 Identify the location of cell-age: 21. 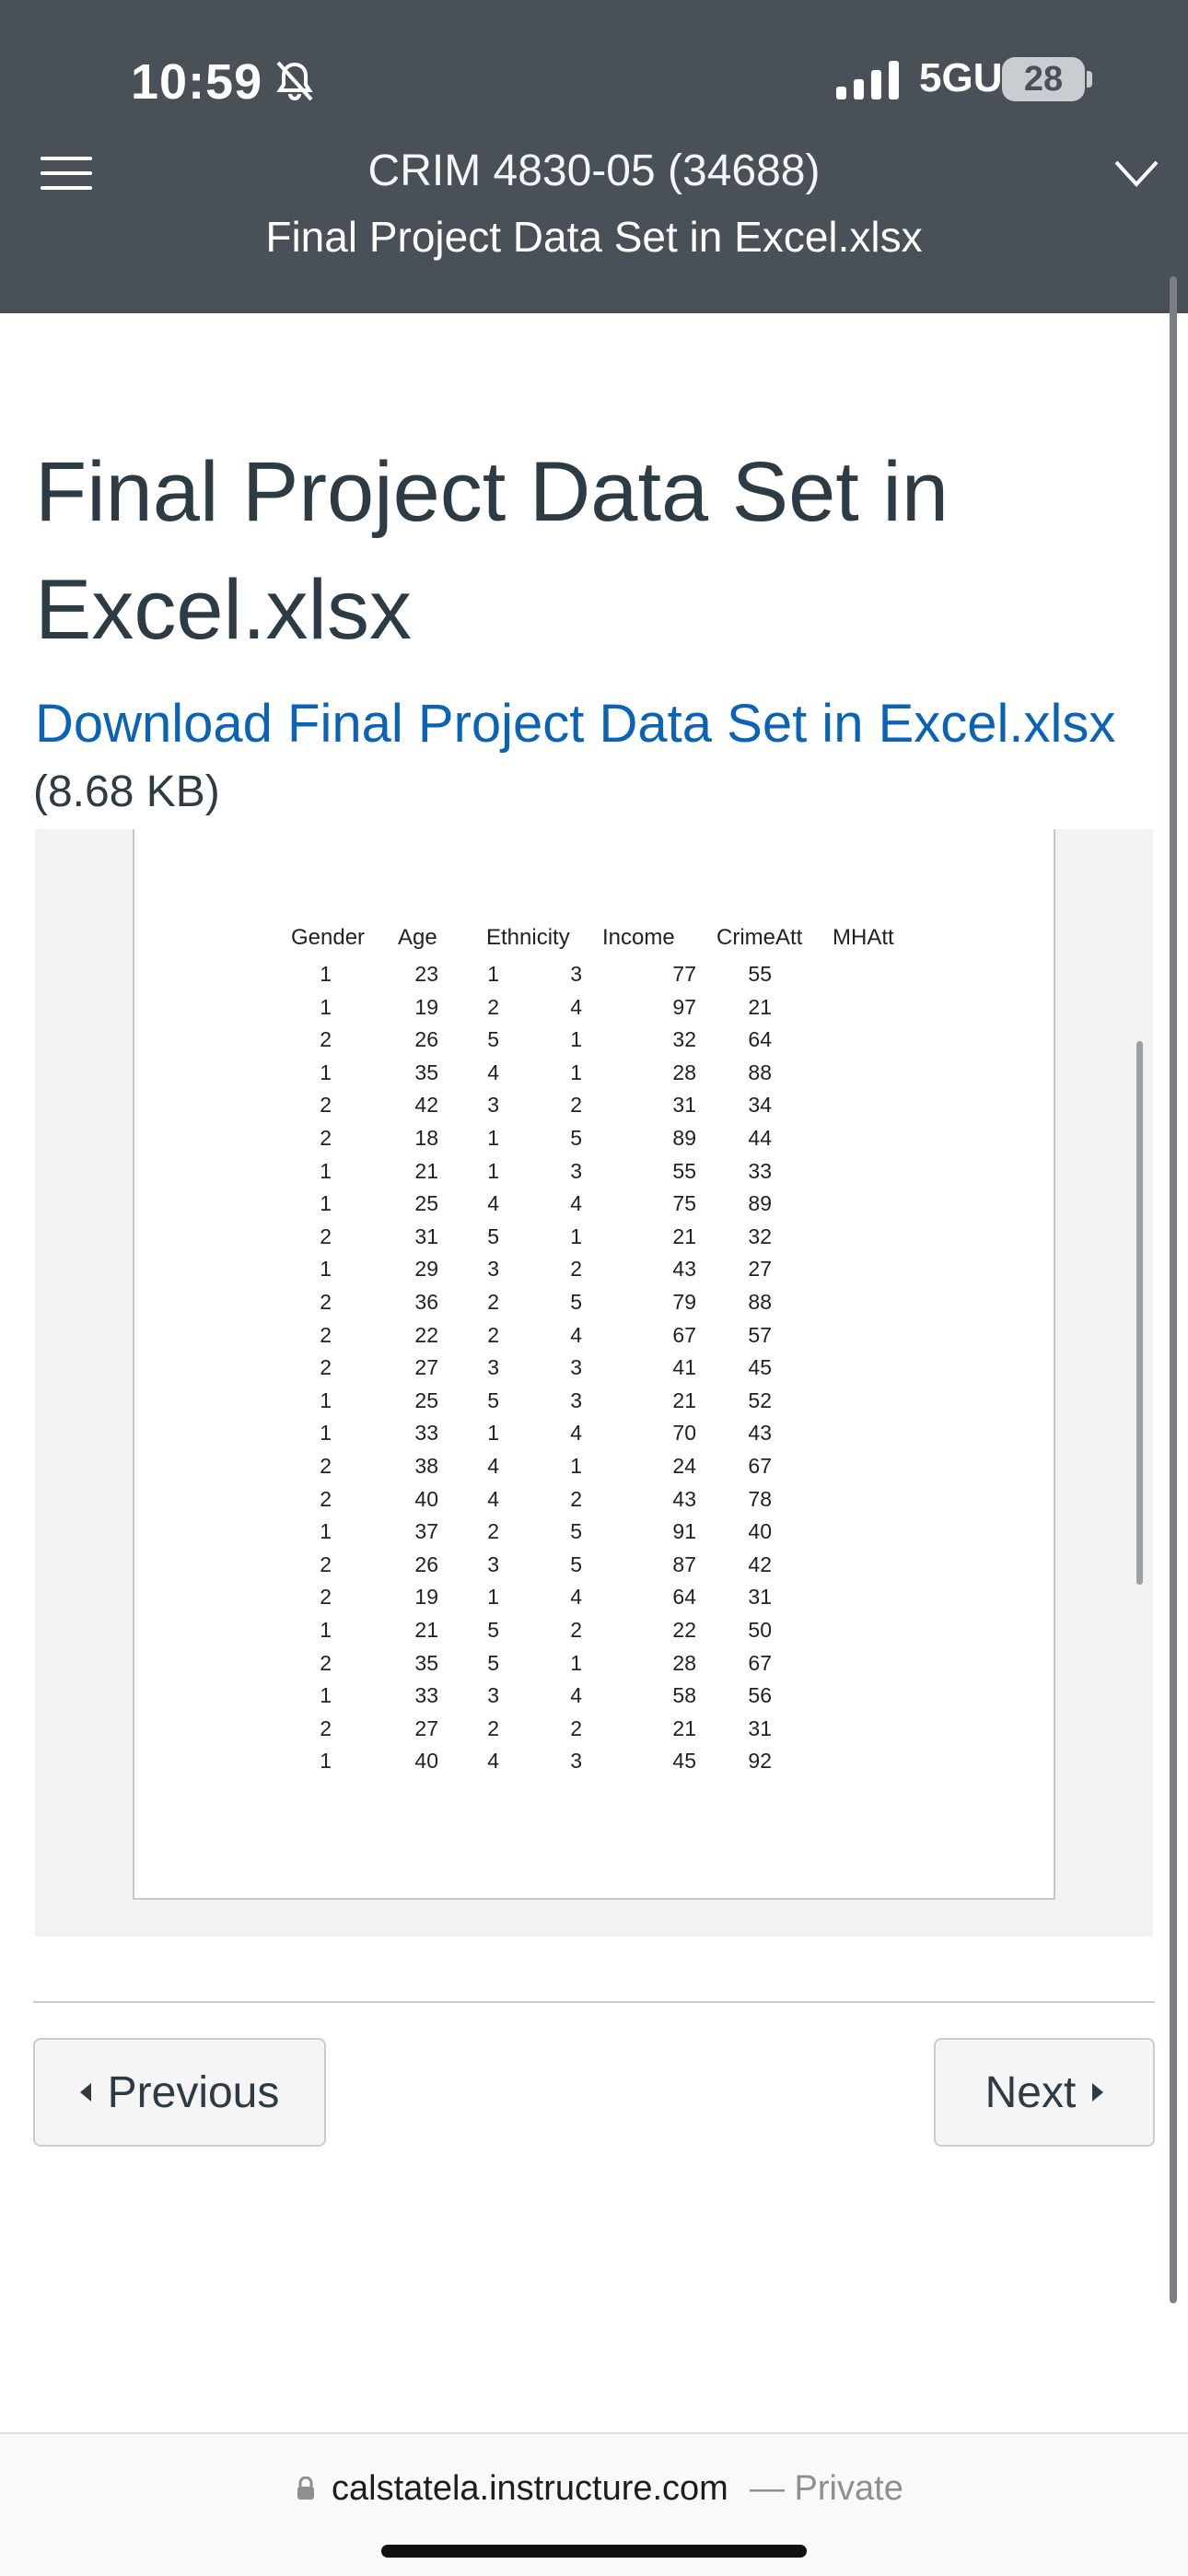
(426, 1630).